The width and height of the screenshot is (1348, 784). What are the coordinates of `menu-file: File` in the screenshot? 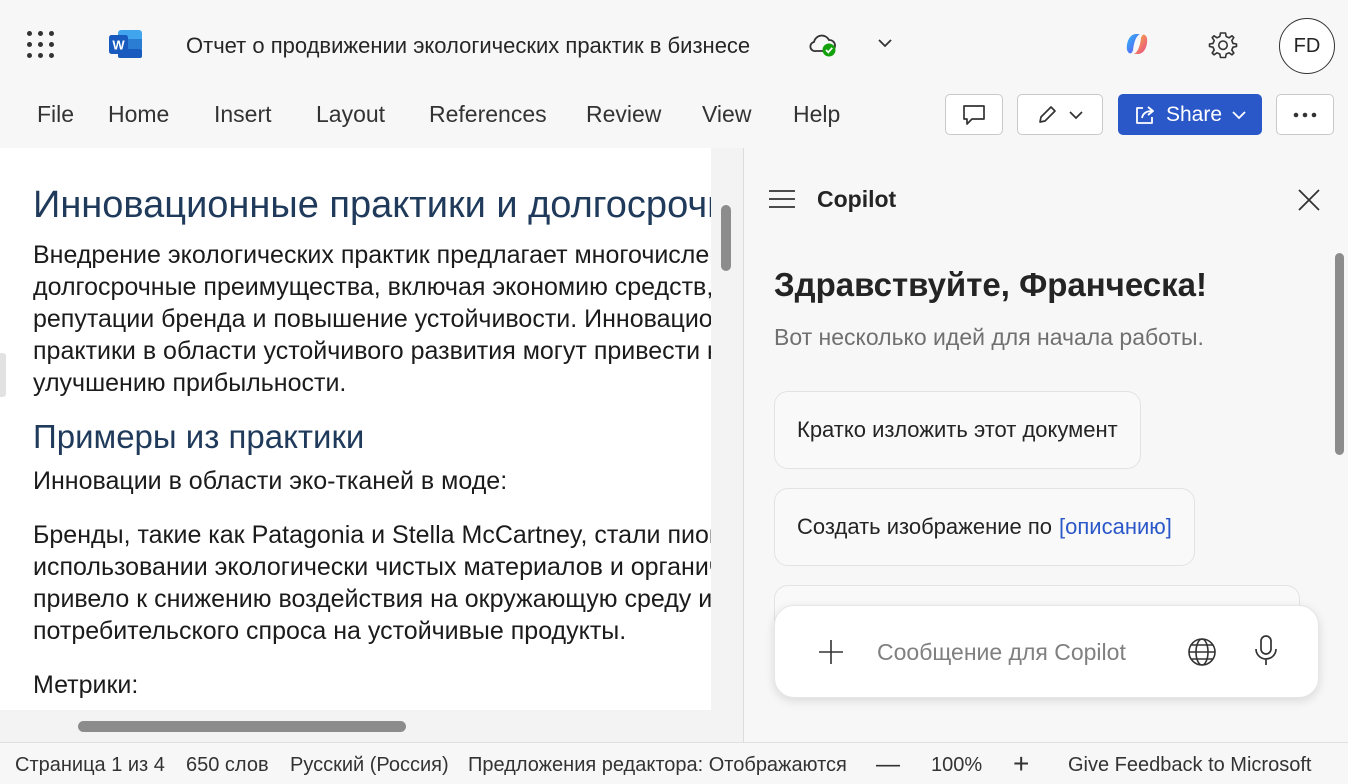 It's located at (55, 114).